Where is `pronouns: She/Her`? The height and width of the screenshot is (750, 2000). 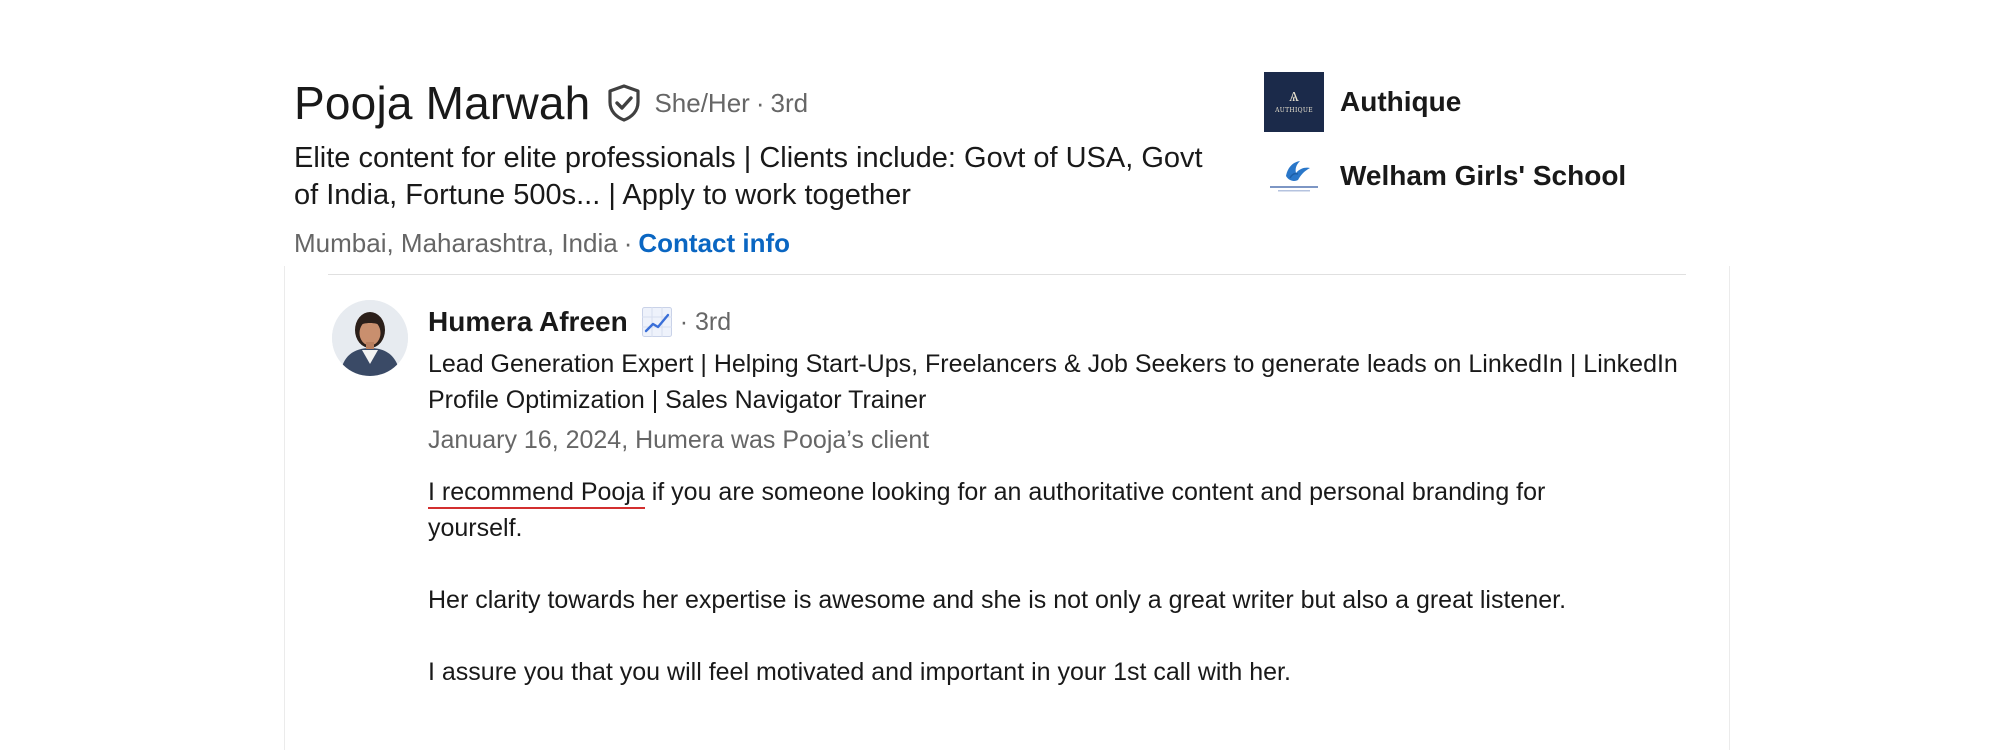 pronouns: She/Her is located at coordinates (702, 102).